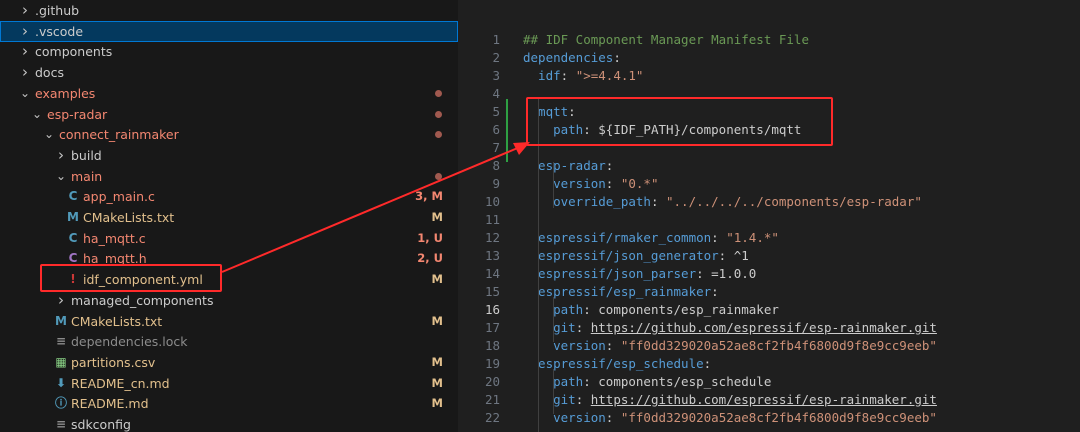 This screenshot has height=432, width=1080. I want to click on arrow-annotation, so click(375, 207).